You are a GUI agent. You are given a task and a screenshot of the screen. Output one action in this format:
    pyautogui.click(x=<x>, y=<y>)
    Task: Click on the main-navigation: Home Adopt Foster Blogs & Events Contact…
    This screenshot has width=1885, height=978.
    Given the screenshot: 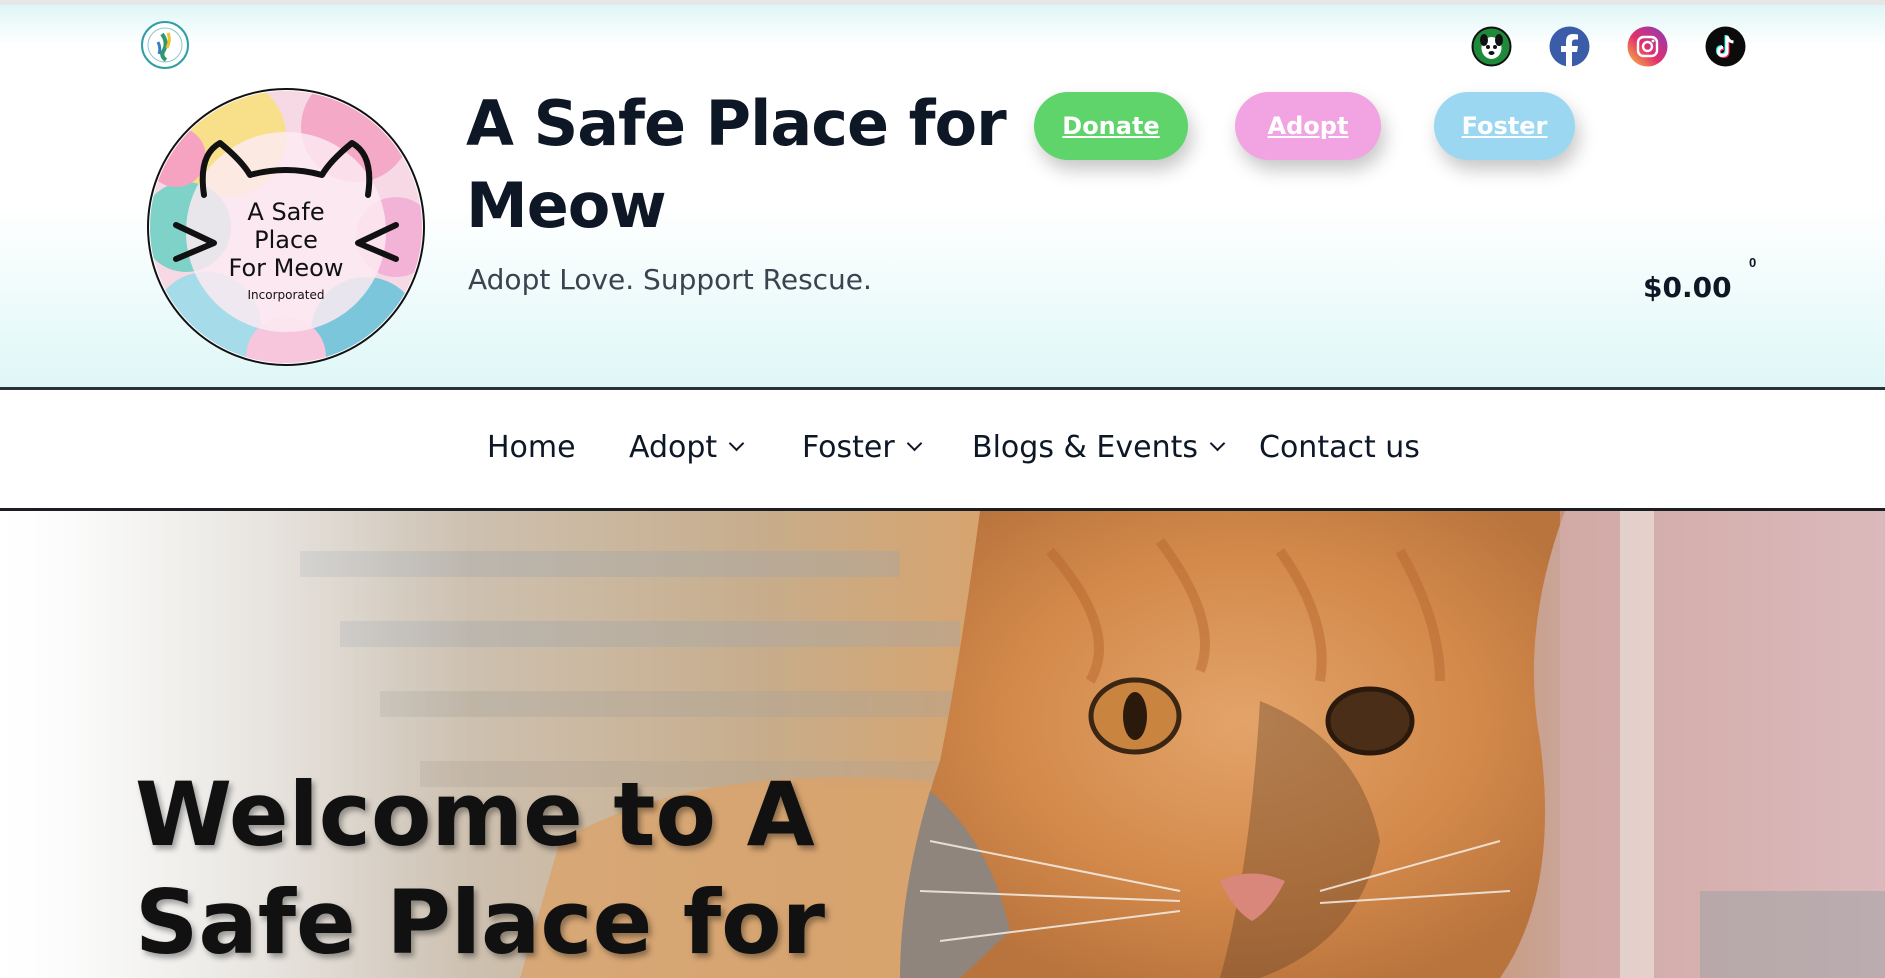 What is the action you would take?
    pyautogui.click(x=942, y=450)
    